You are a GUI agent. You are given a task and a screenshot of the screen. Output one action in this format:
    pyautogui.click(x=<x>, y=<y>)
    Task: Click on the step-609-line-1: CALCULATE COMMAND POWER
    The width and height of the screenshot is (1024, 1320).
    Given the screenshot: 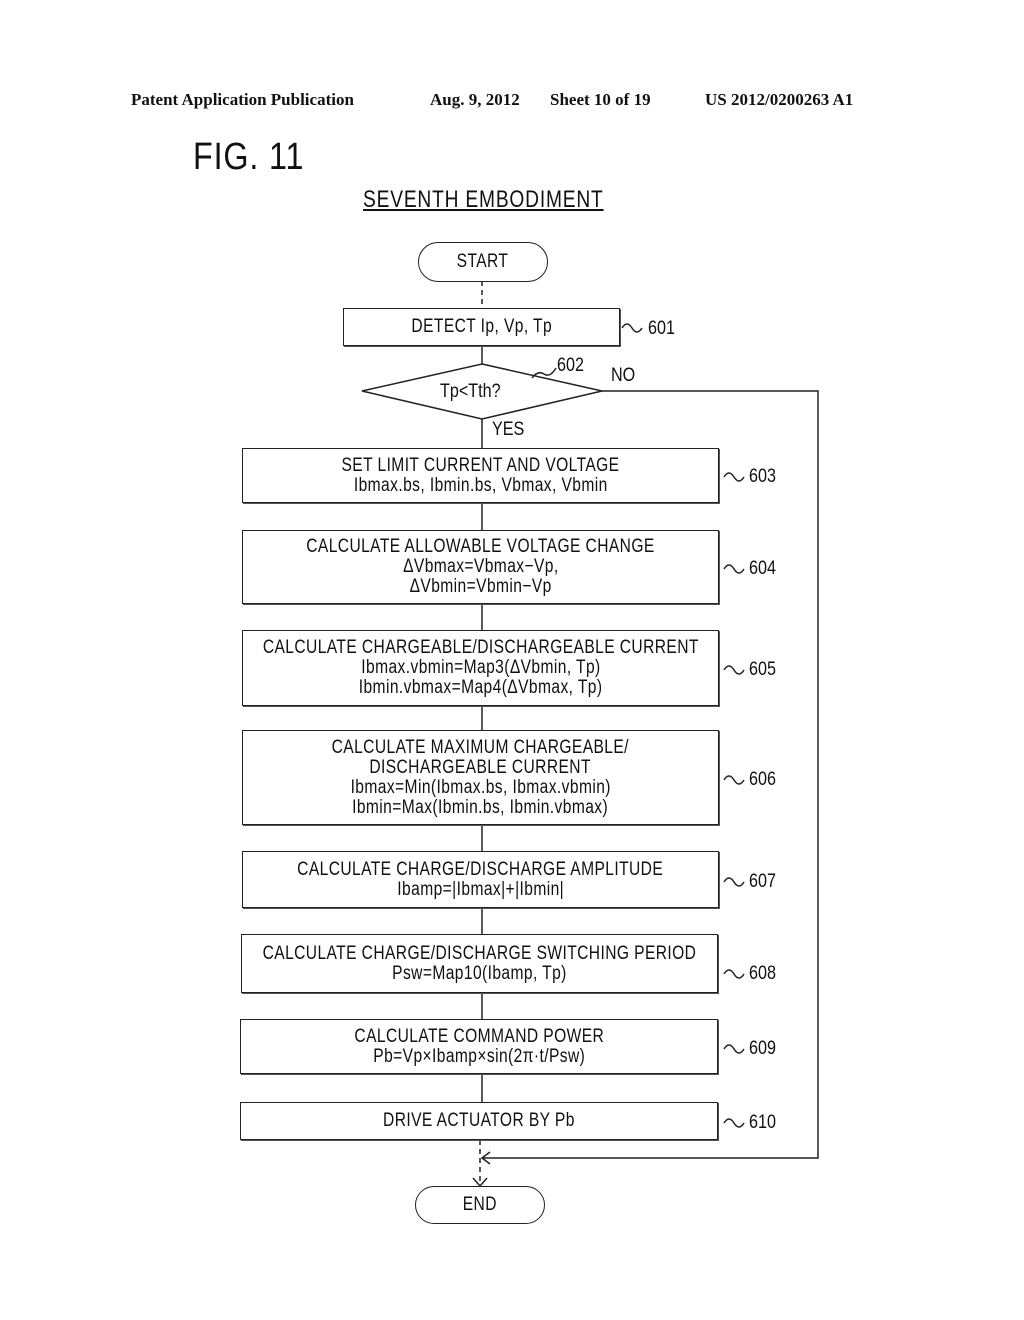 What is the action you would take?
    pyautogui.click(x=479, y=1036)
    